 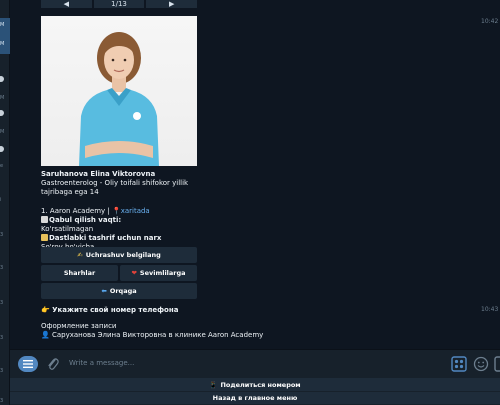 I want to click on booking-title: Оформление записи, so click(x=79, y=326).